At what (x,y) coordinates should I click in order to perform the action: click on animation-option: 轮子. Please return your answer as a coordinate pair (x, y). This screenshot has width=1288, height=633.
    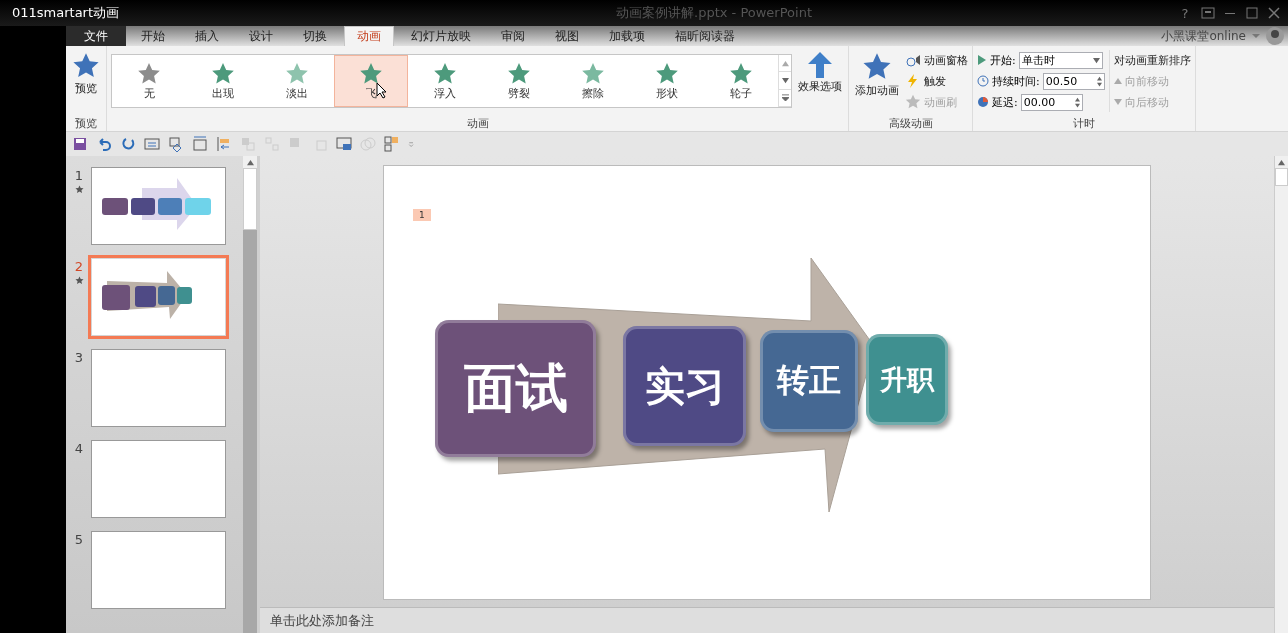
    Looking at the image, I should click on (741, 81).